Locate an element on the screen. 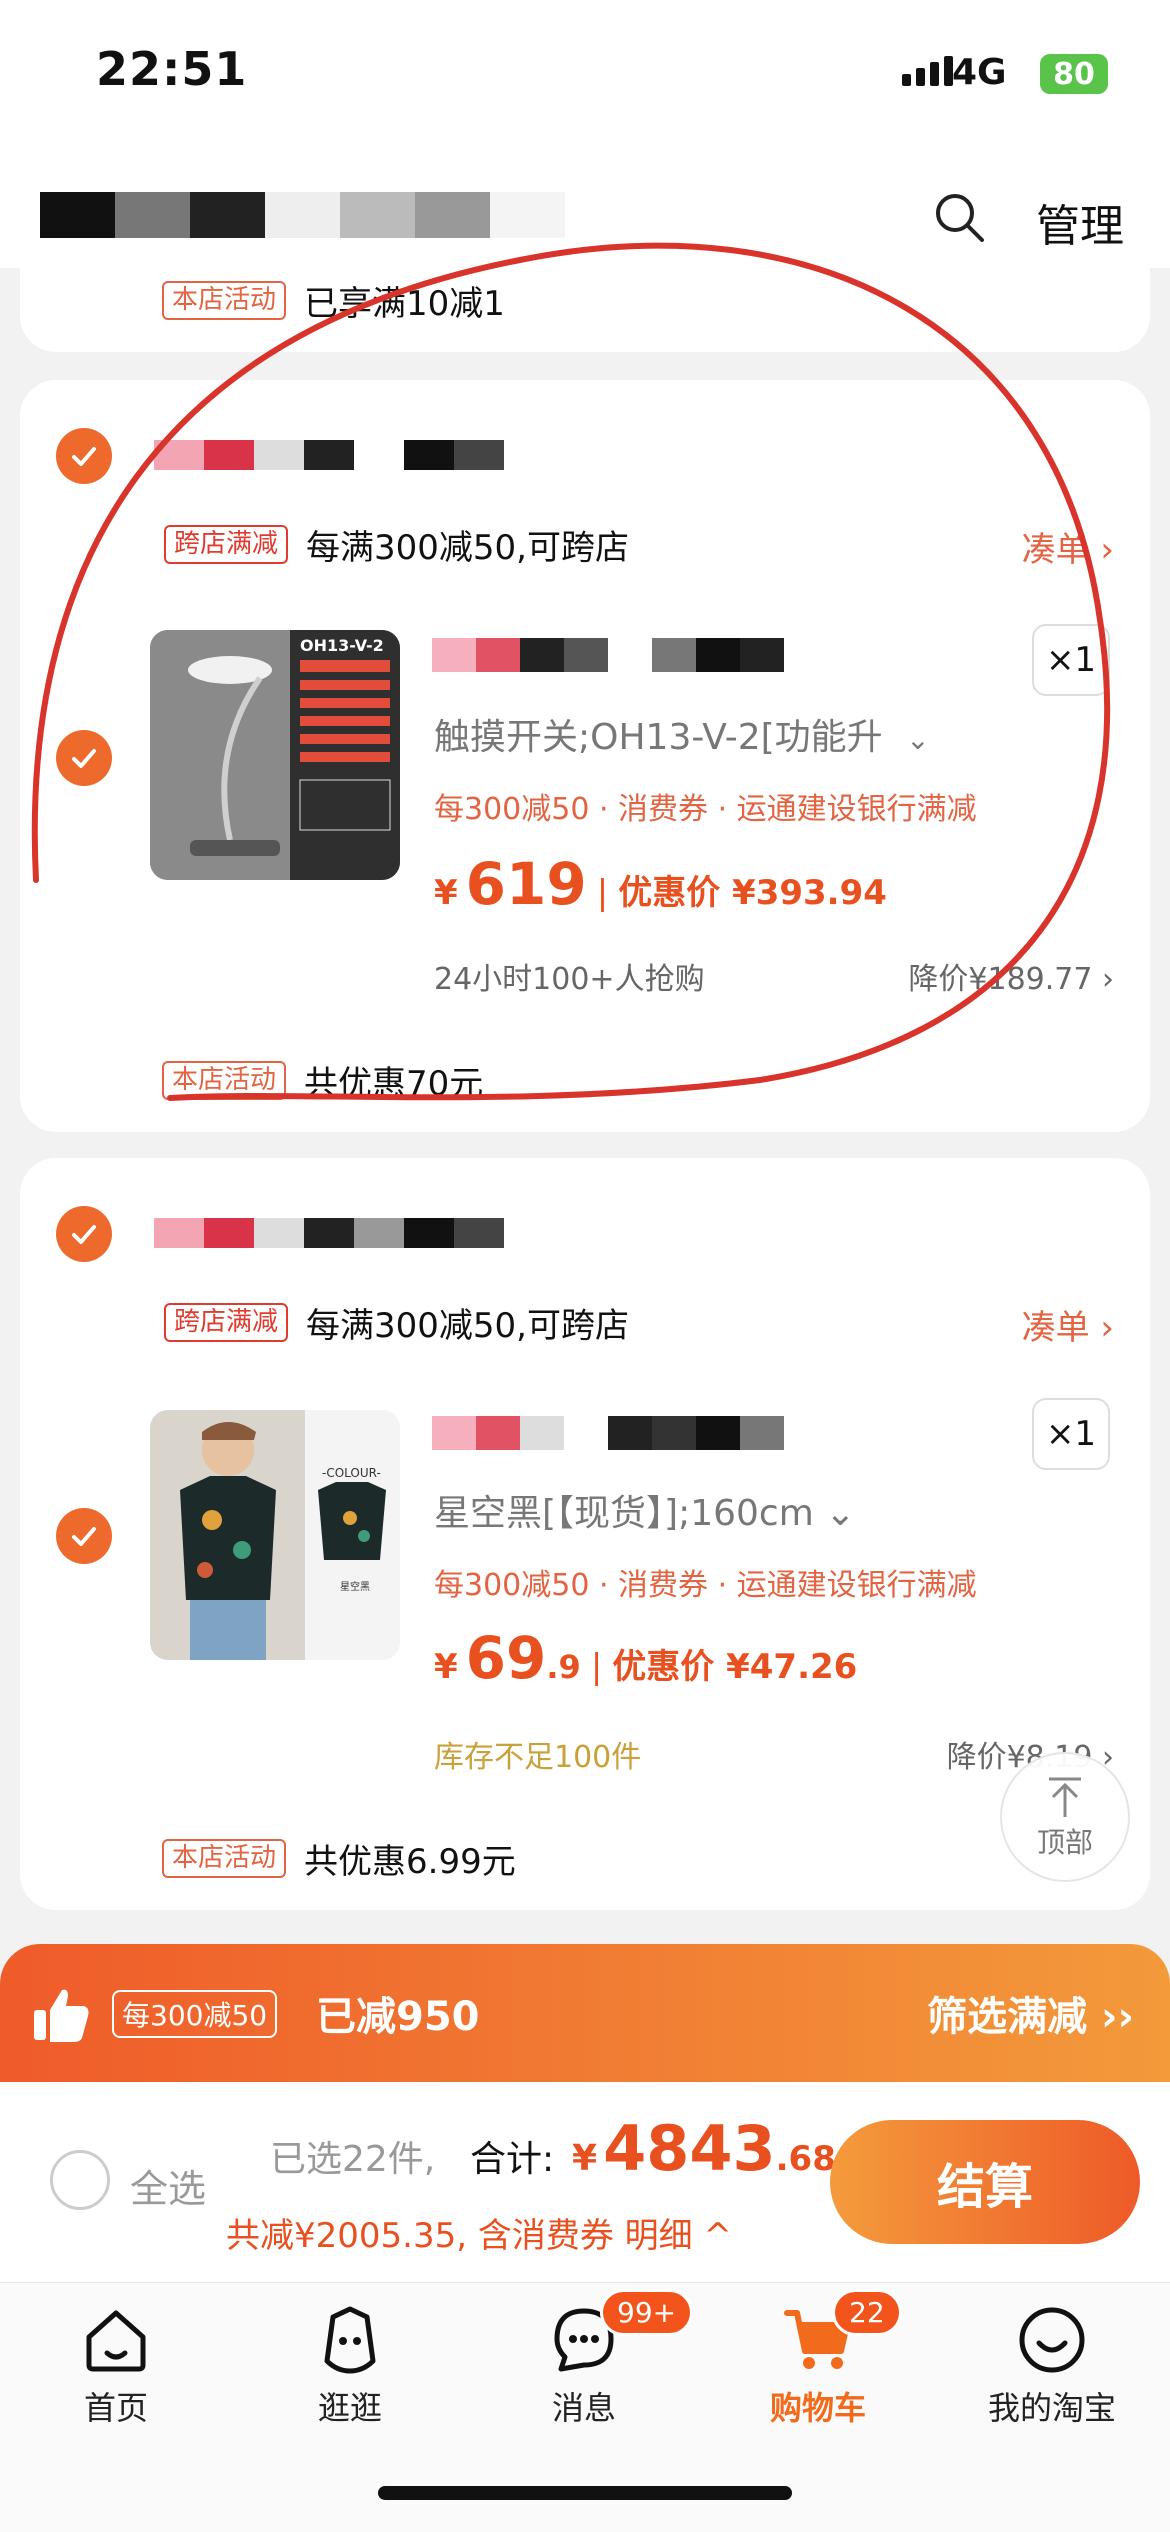 This screenshot has height=2532, width=1170. tab-explore: 逛逛 is located at coordinates (350, 2366).